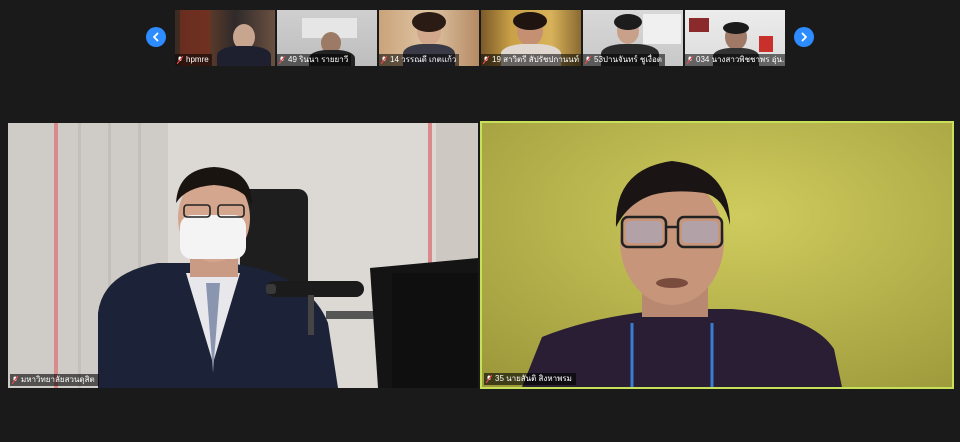 The width and height of the screenshot is (960, 442). I want to click on chevron-right-icon, so click(804, 37).